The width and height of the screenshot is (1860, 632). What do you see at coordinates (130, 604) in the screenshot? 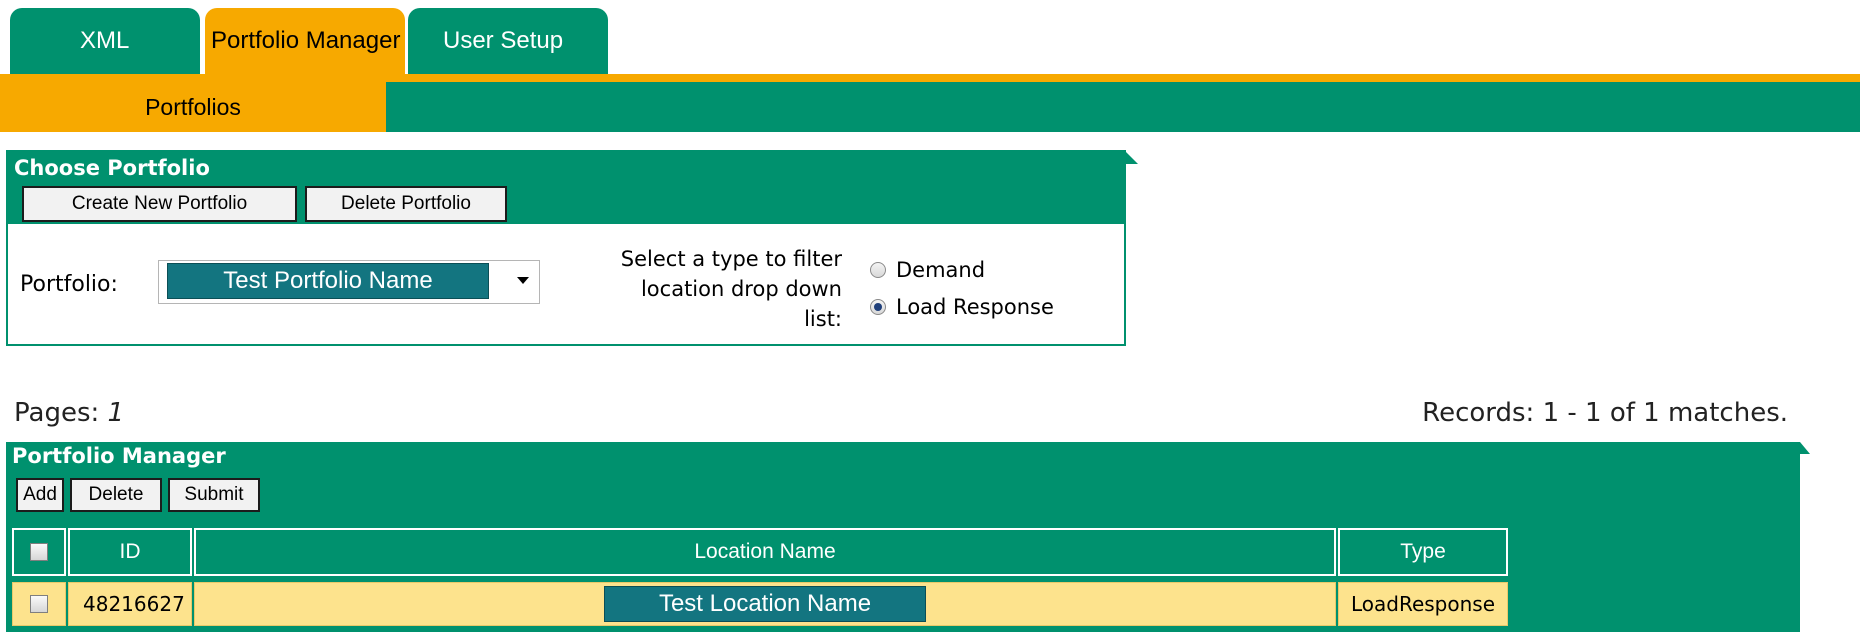
I see `row-id-cell: 48216627` at bounding box center [130, 604].